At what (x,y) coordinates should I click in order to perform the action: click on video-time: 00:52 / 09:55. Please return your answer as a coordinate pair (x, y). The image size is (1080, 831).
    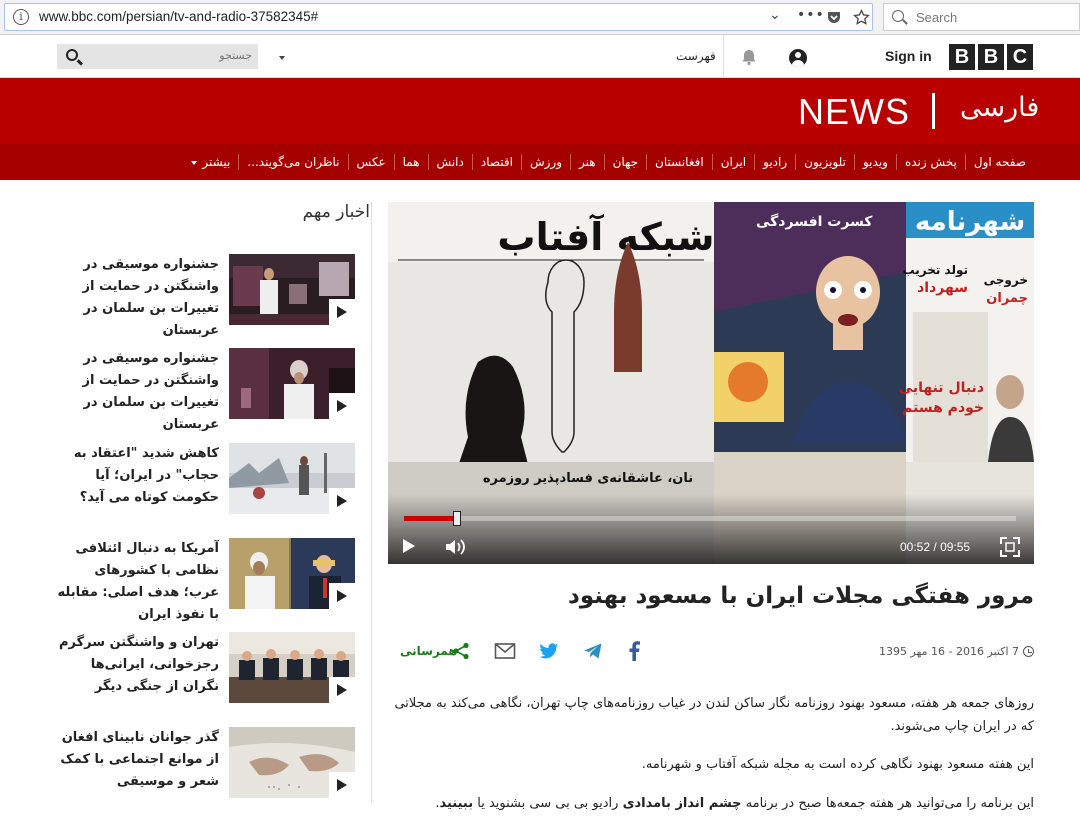
    Looking at the image, I should click on (935, 547).